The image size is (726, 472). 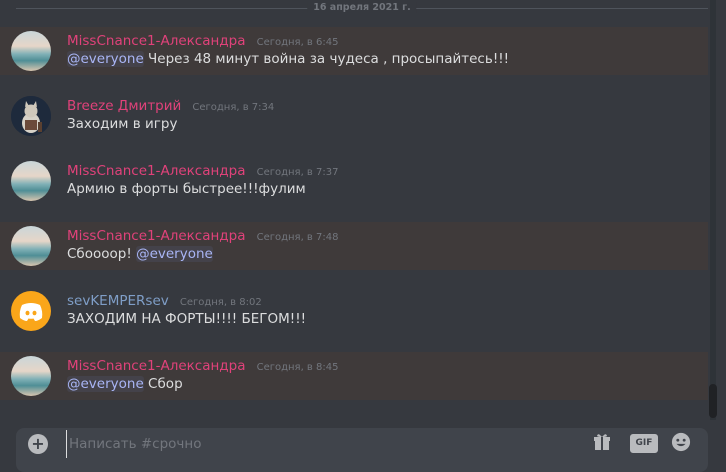 What do you see at coordinates (681, 442) in the screenshot?
I see `emoji-icon` at bounding box center [681, 442].